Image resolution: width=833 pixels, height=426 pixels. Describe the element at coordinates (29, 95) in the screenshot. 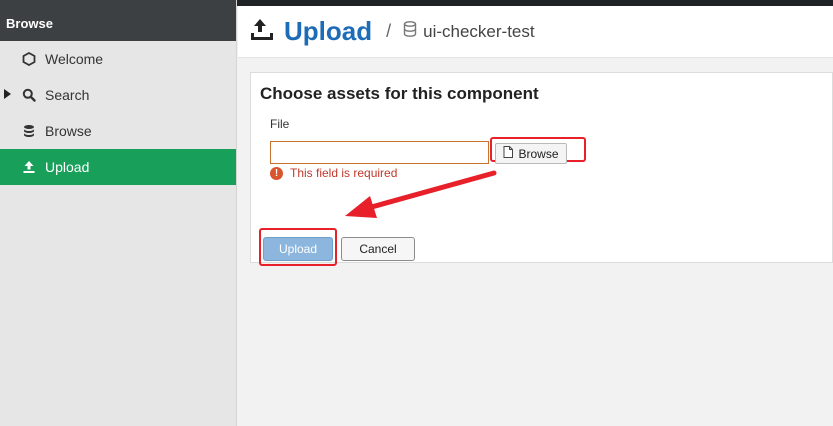

I see `search-icon` at that location.